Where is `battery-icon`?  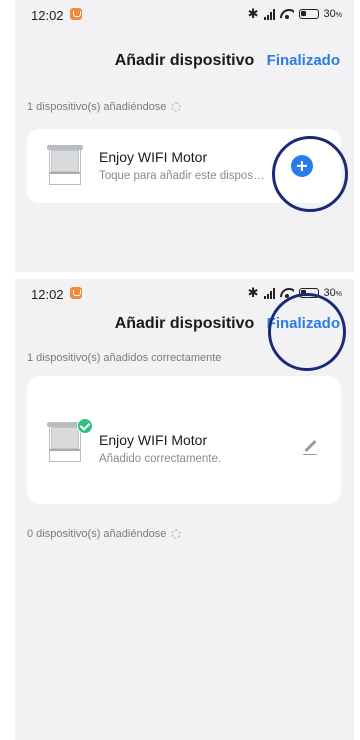
battery-icon is located at coordinates (308, 14).